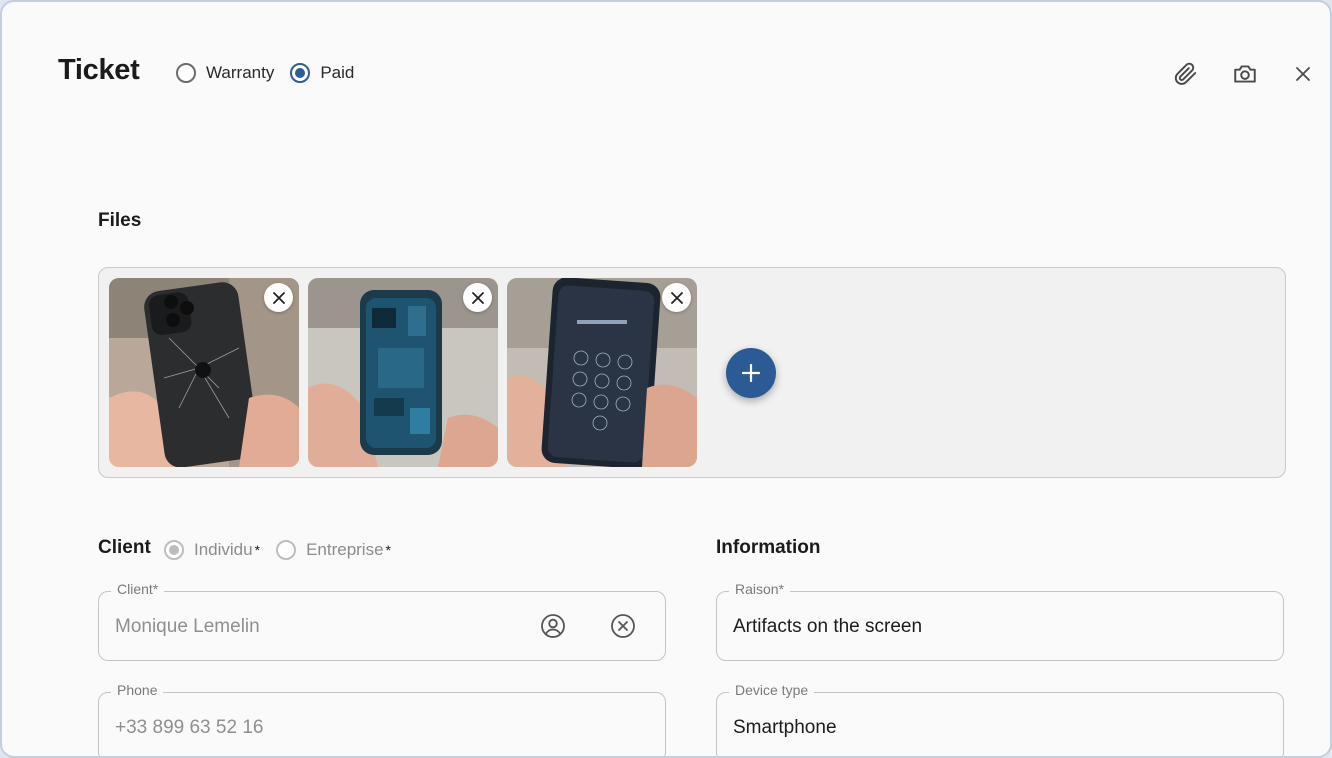  I want to click on radio-paid: Paid, so click(322, 73).